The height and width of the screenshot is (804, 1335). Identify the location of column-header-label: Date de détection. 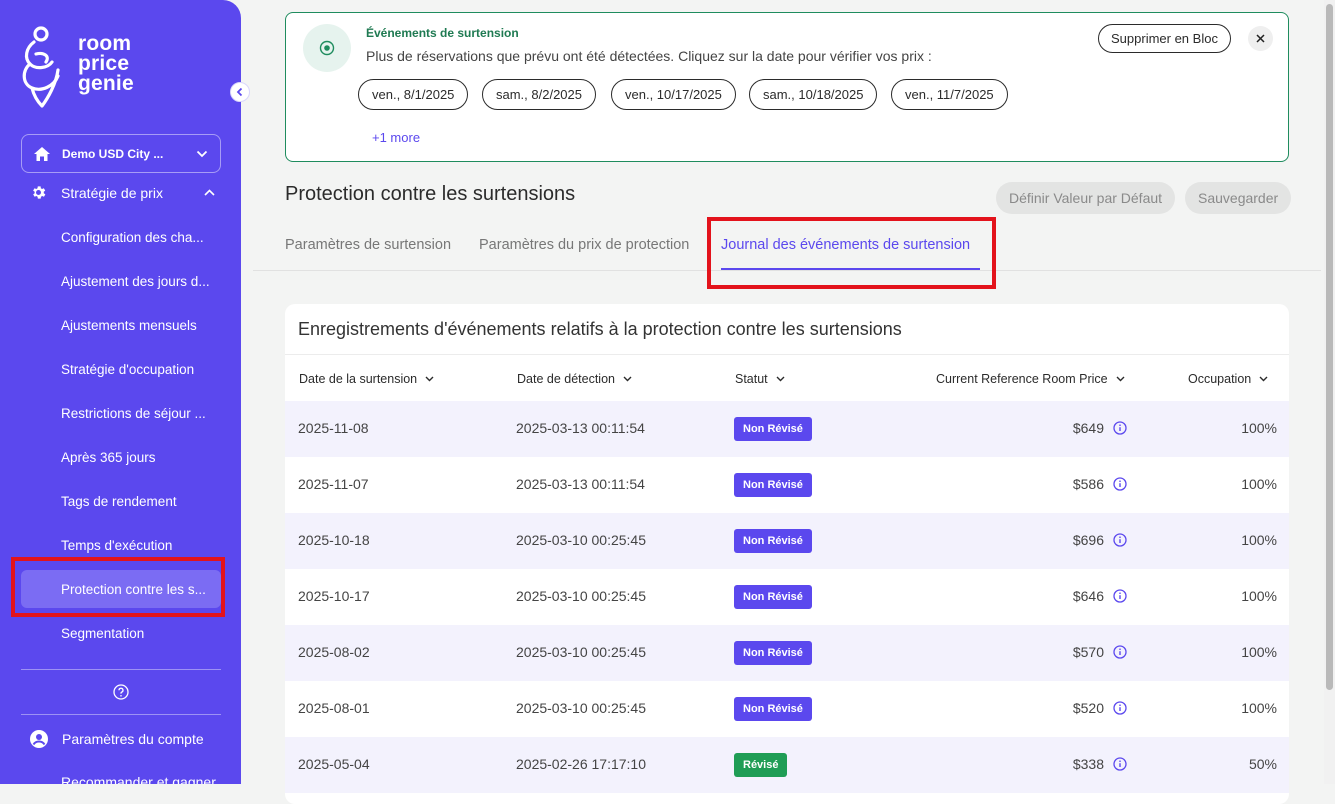
(566, 379).